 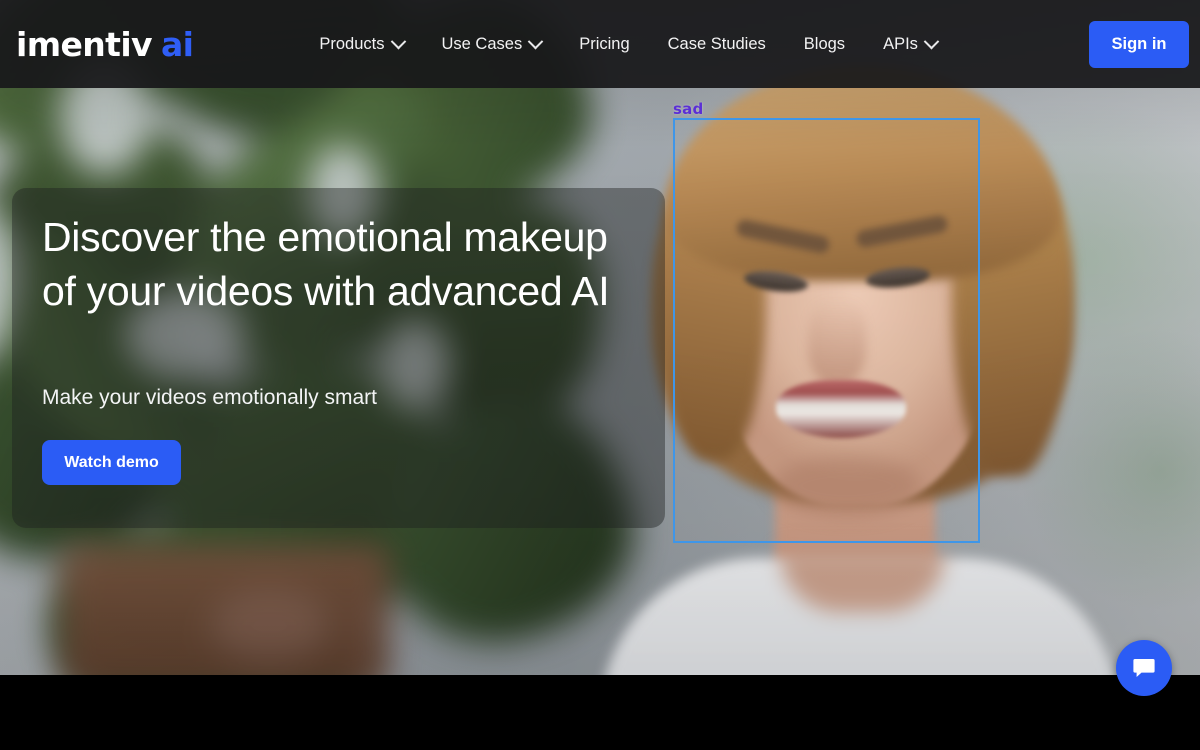 What do you see at coordinates (177, 44) in the screenshot?
I see `logo-accent: ai` at bounding box center [177, 44].